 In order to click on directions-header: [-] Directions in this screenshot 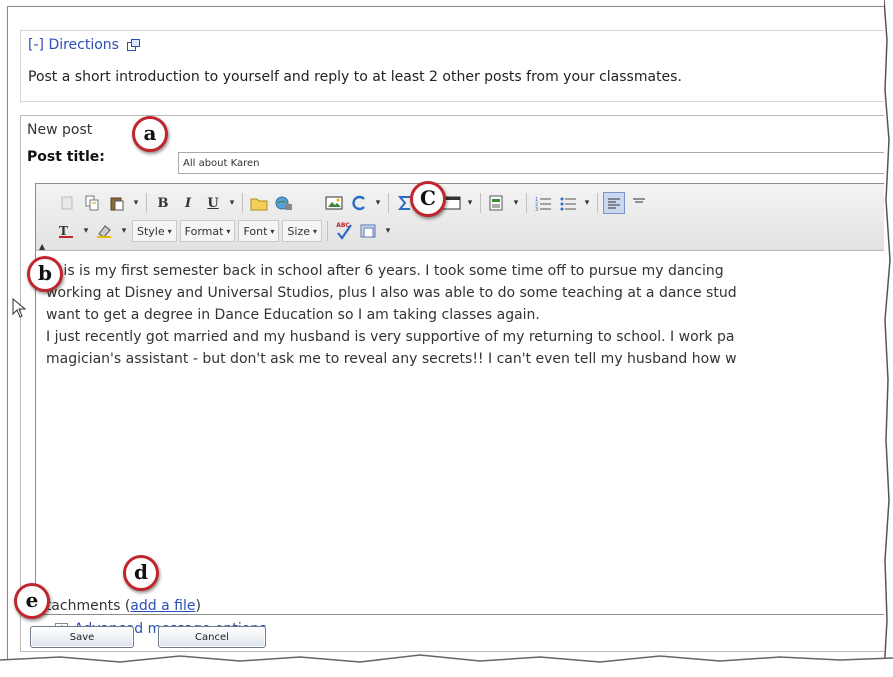, I will do `click(84, 46)`.